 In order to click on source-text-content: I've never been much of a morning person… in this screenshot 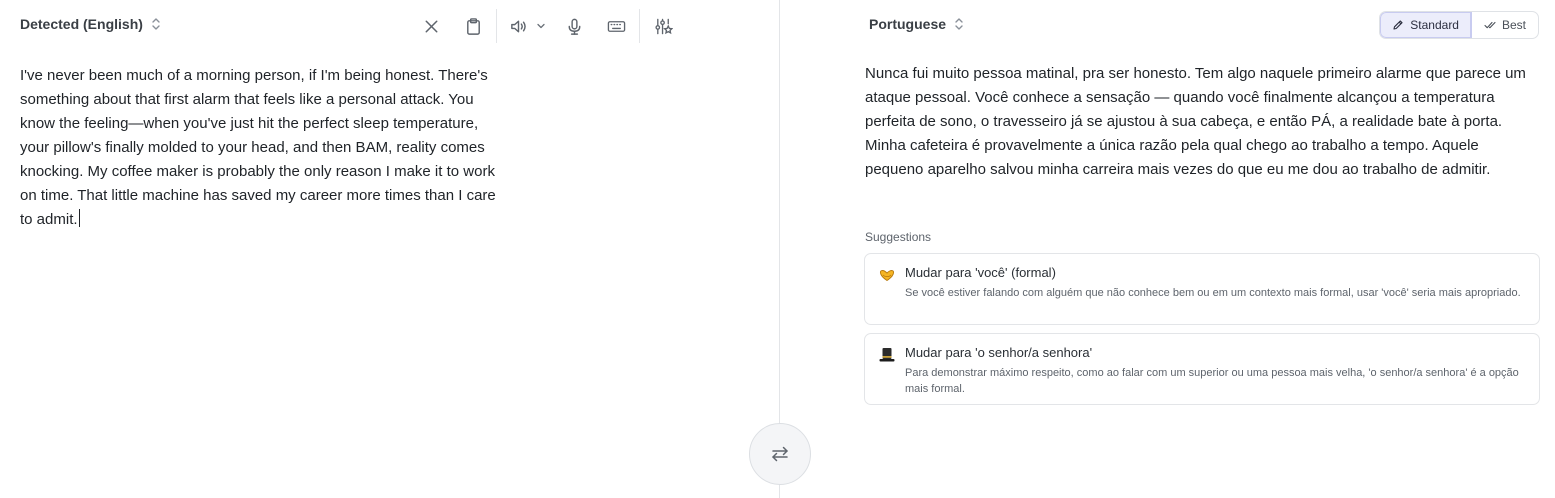, I will do `click(258, 147)`.